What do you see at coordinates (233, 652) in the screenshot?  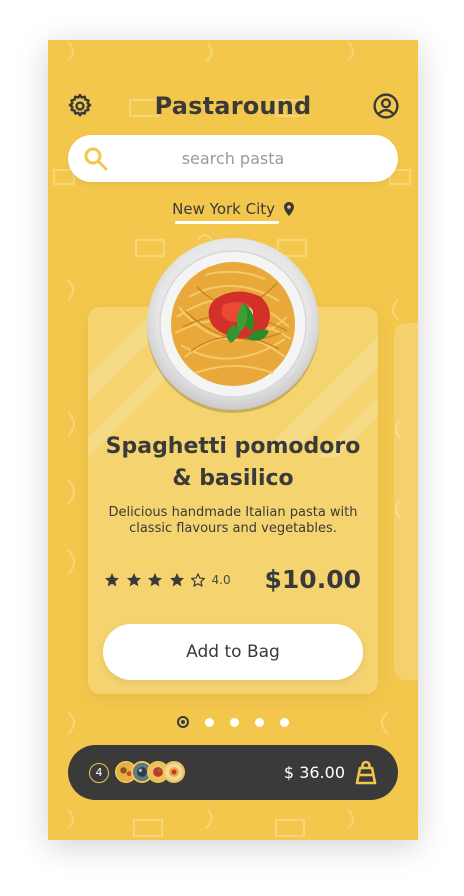 I see `add-to-bag-button: Add to Bag` at bounding box center [233, 652].